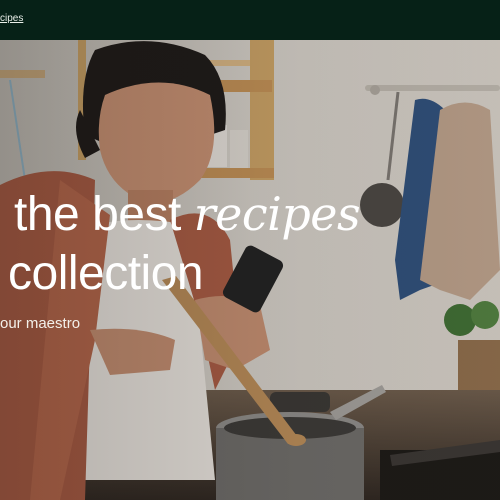  I want to click on hero-subtitle: our maestro, so click(40, 323).